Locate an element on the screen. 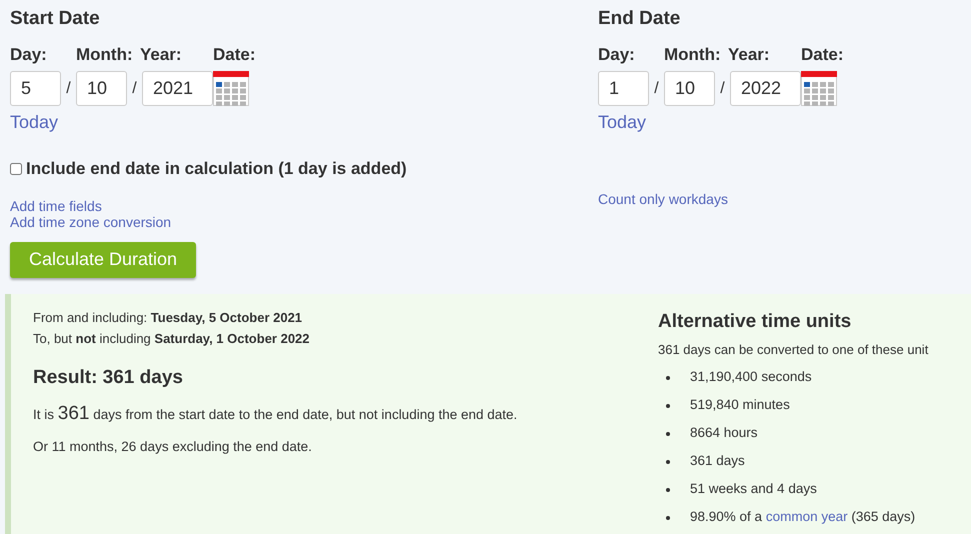  option-link: Add time zone conversion is located at coordinates (91, 222).